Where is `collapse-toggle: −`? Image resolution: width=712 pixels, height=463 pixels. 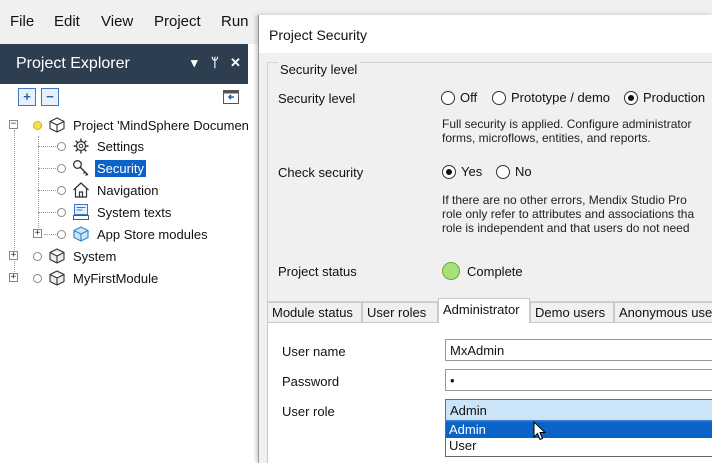 collapse-toggle: − is located at coordinates (13, 124).